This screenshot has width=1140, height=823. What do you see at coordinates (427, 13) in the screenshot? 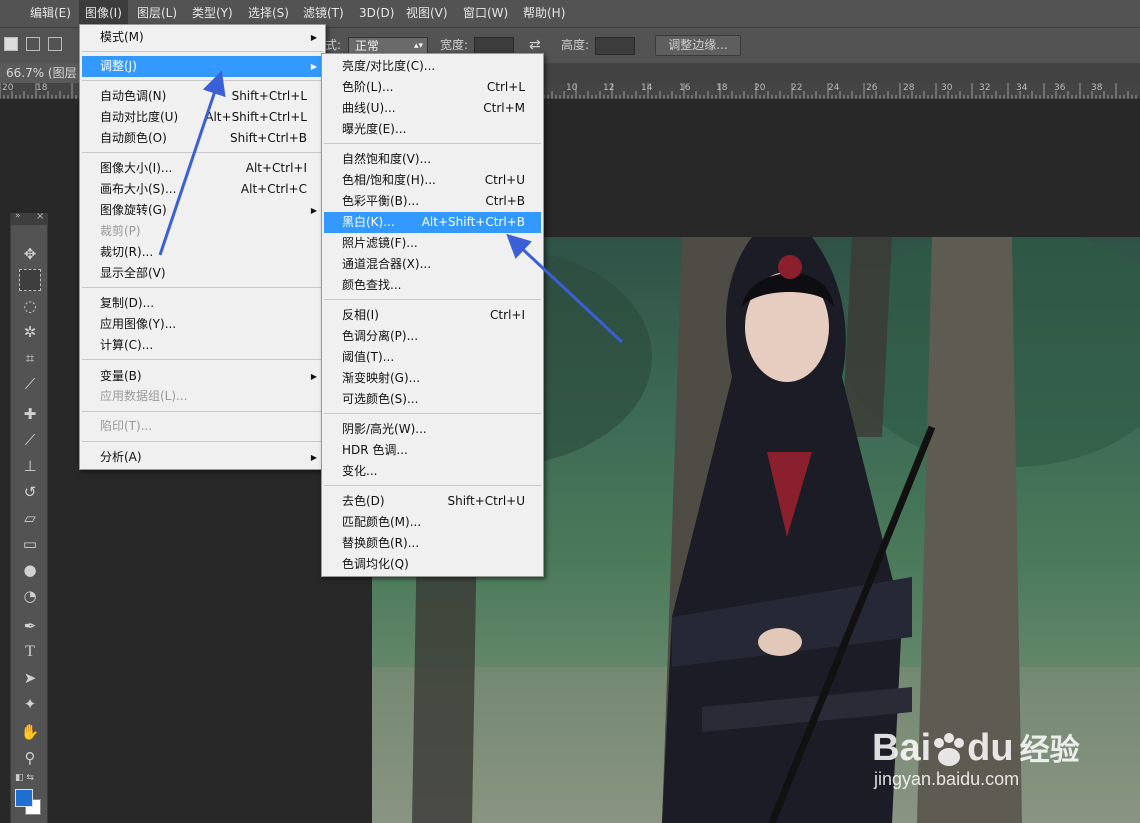
I see `menu-view: 视图(V)` at bounding box center [427, 13].